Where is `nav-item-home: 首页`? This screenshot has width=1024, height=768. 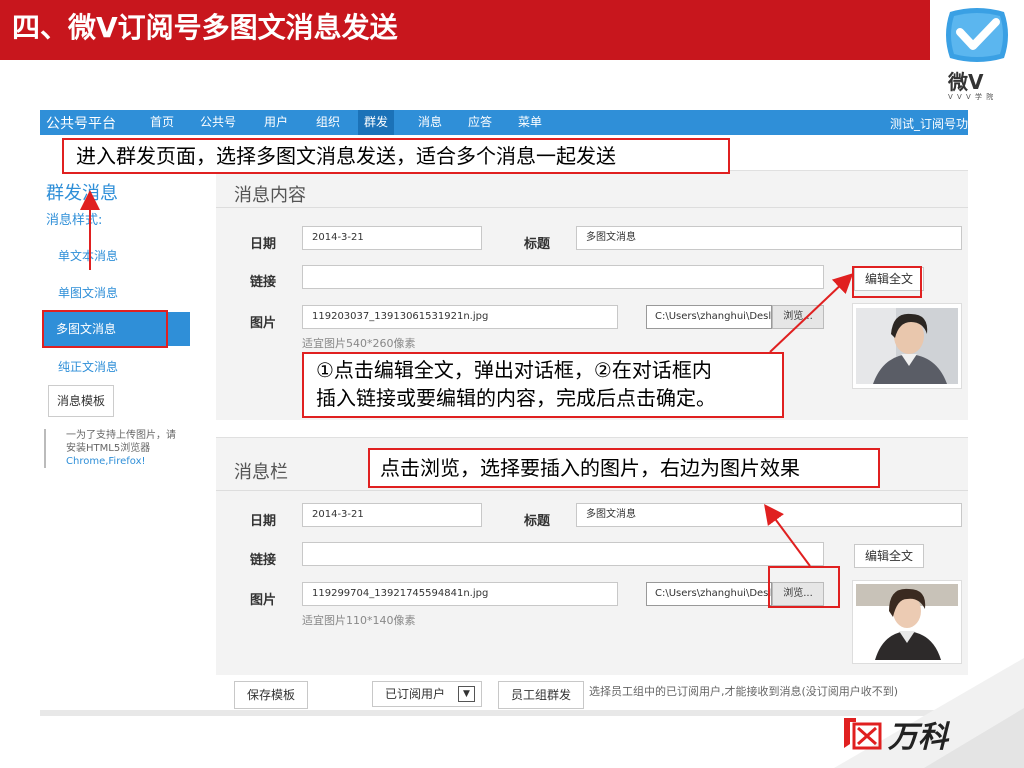 nav-item-home: 首页 is located at coordinates (162, 125).